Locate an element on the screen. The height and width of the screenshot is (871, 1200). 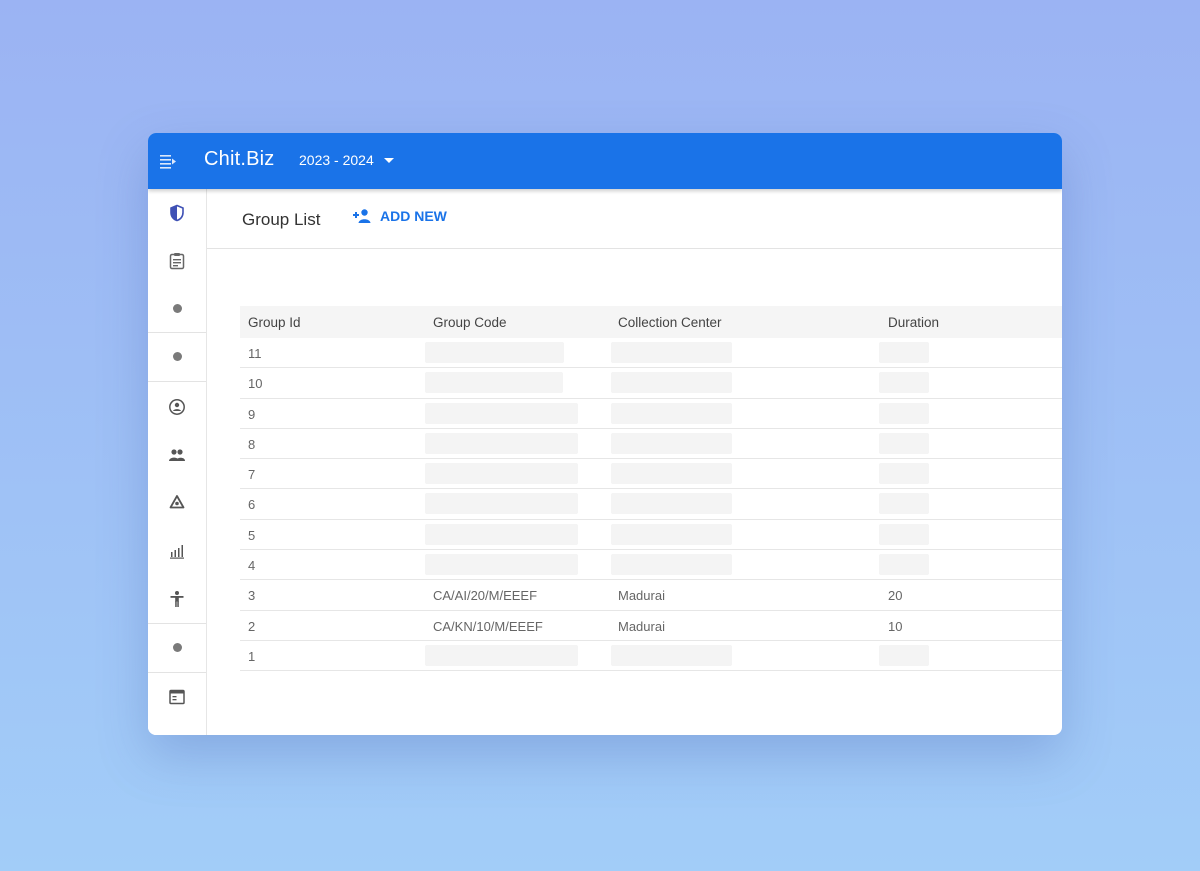
column-header-duration: Duration is located at coordinates (913, 322).